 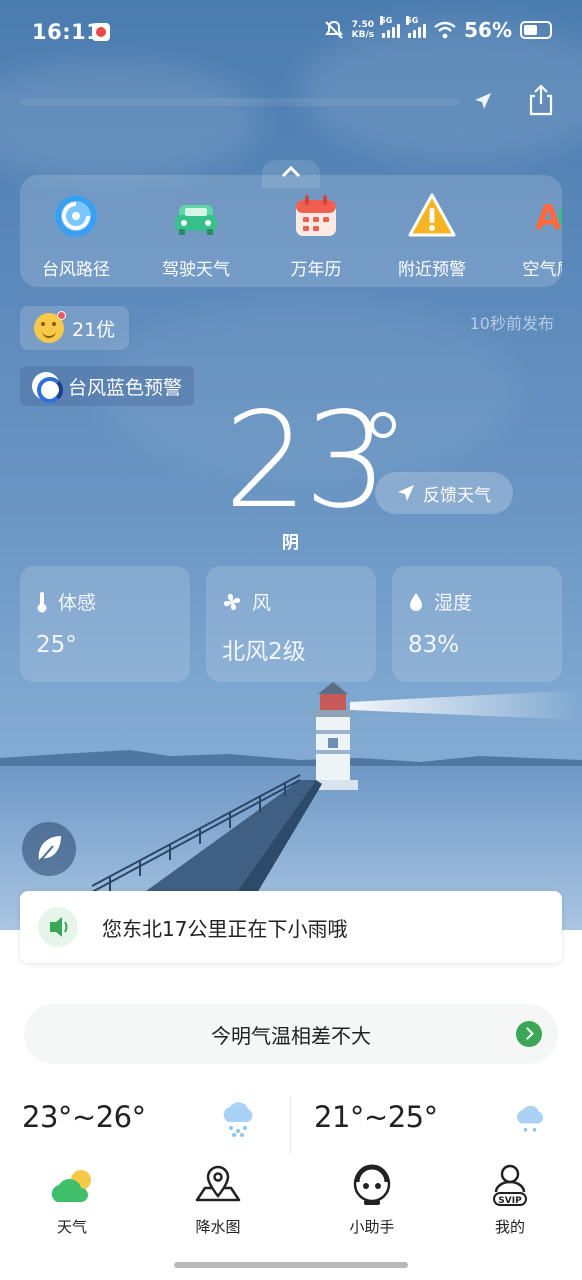 I want to click on quick-link-typhoon: 台风路径, so click(x=76, y=235).